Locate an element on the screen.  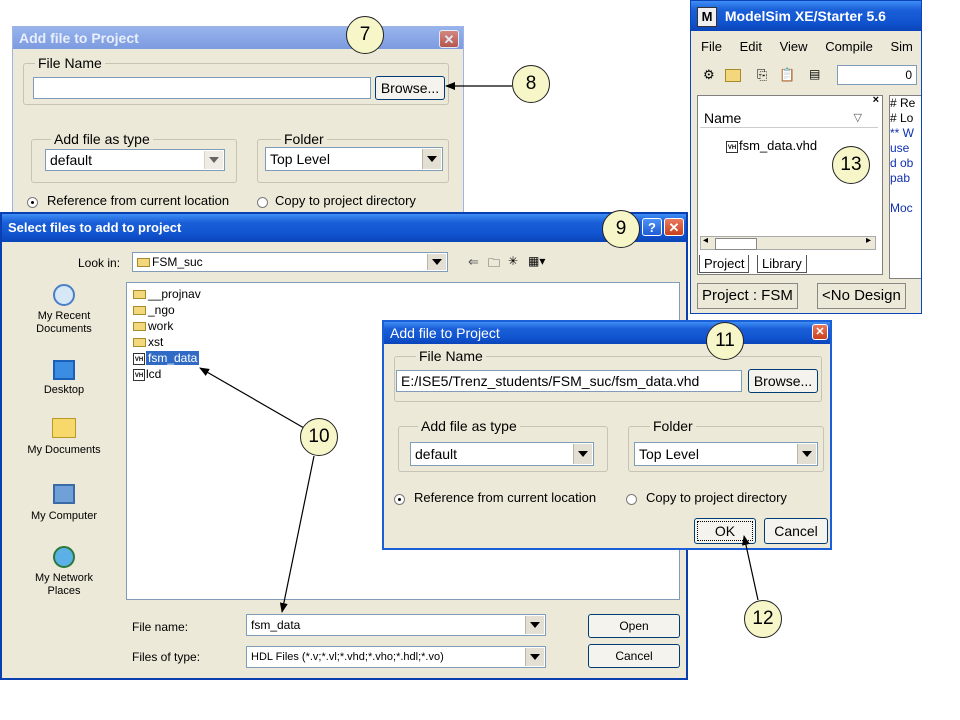
transcript-line is located at coordinates (905, 193).